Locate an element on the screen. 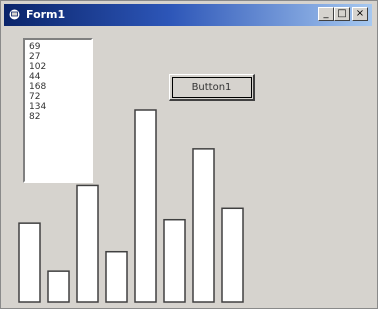  list-item: 44 is located at coordinates (60, 77).